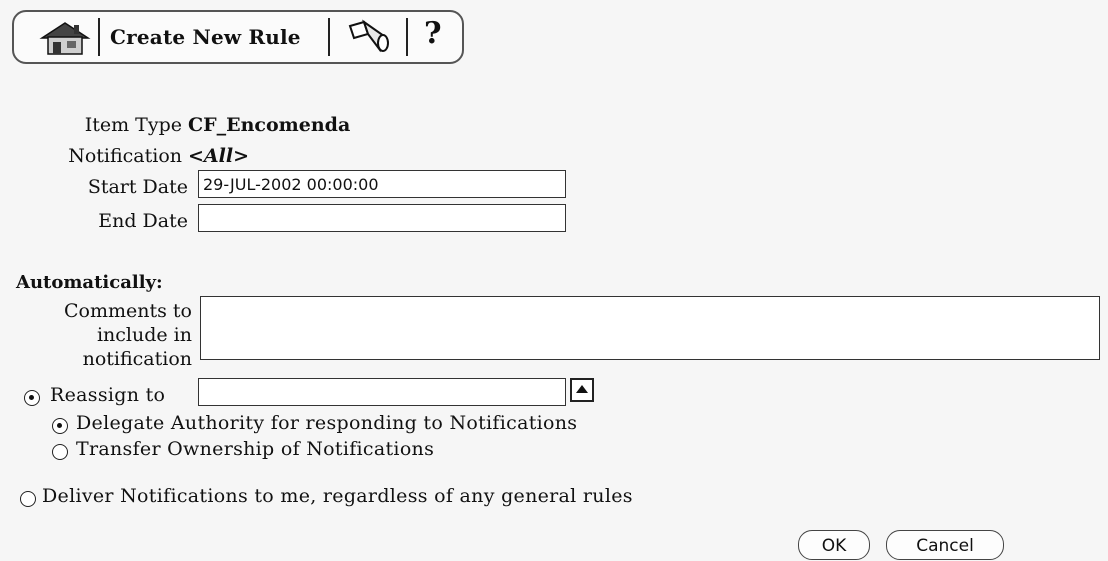  Describe the element at coordinates (650, 328) in the screenshot. I see `comments-textarea` at that location.